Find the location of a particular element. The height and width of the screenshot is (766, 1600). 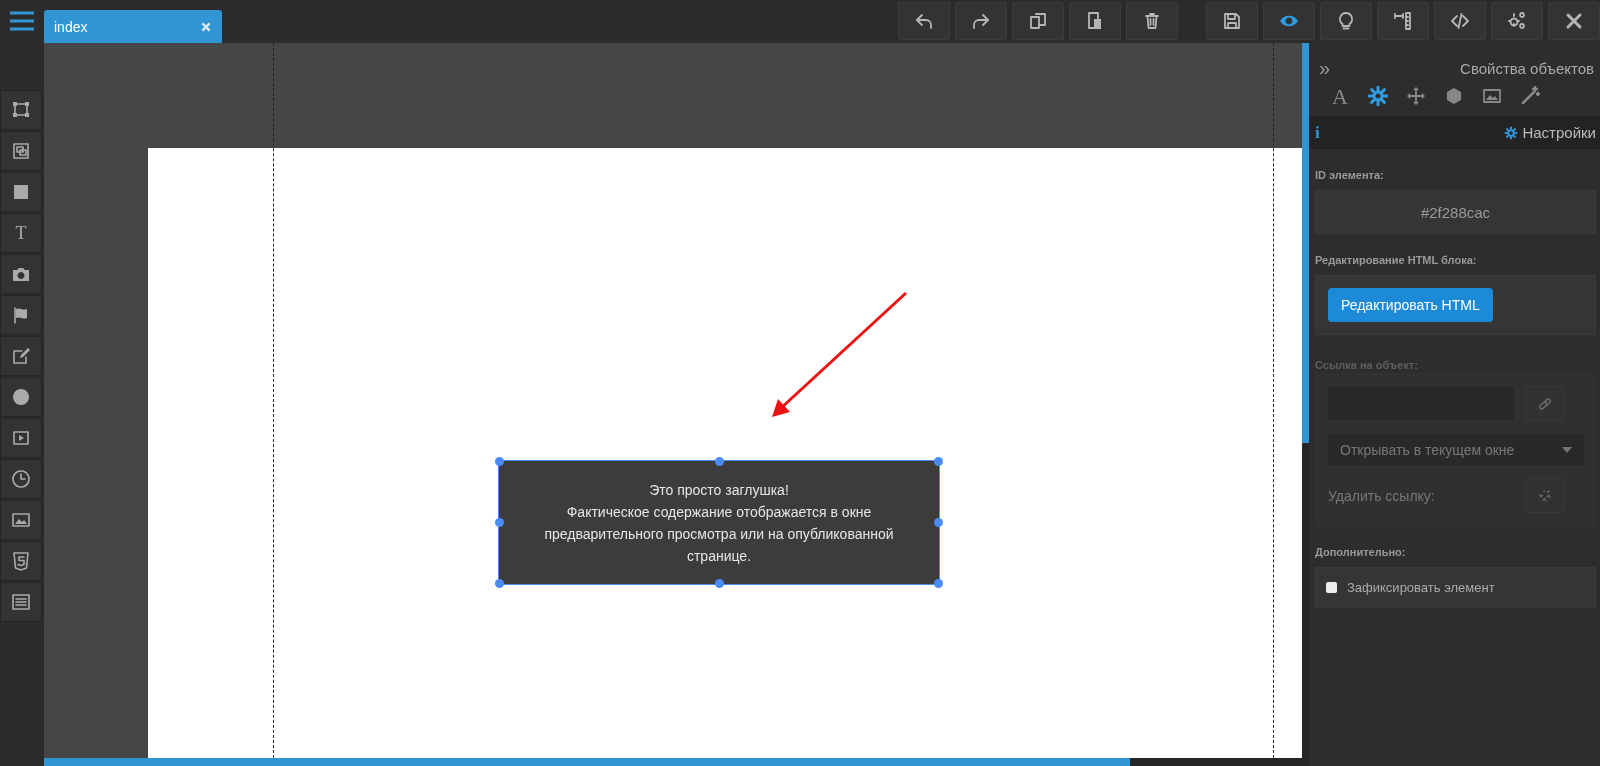

redo-arrow-icon is located at coordinates (981, 21).